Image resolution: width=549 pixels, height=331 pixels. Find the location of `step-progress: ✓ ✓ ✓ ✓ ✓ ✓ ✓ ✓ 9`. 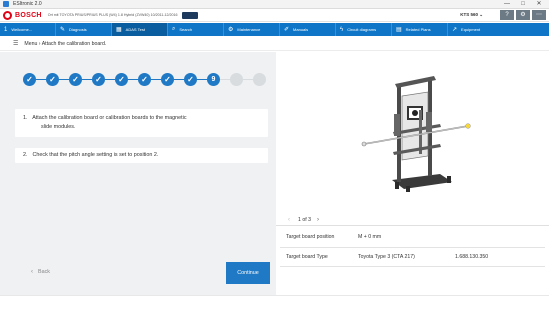

step-progress: ✓ ✓ ✓ ✓ ✓ ✓ ✓ ✓ 9 is located at coordinates (144, 79).